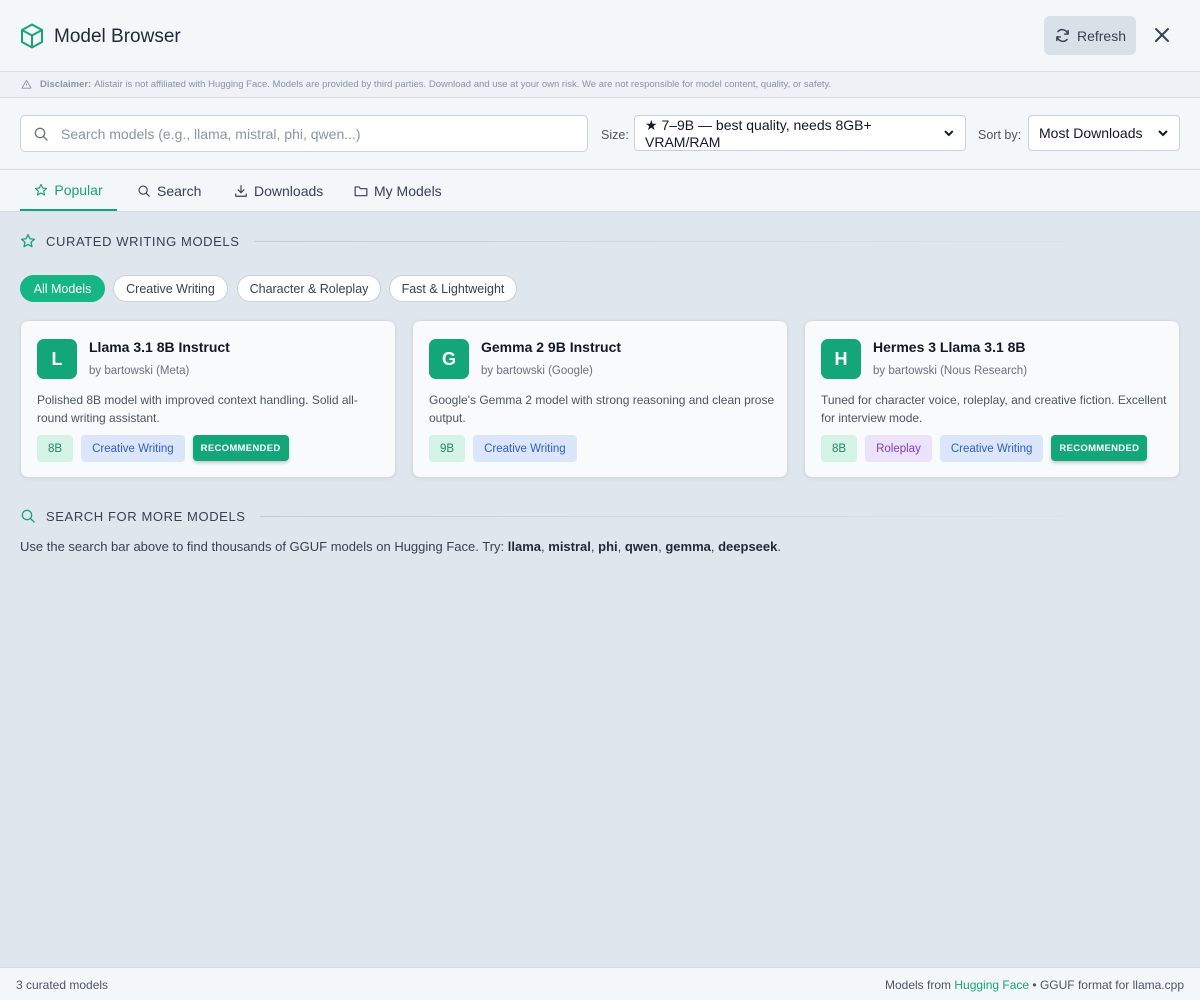  I want to click on tab-downloads: Downloads, so click(278, 190).